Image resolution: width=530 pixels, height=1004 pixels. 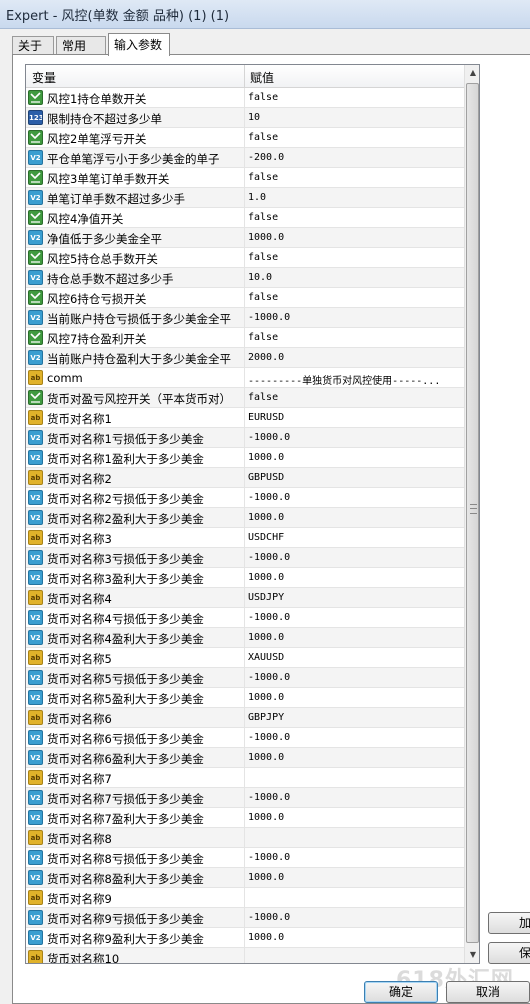 I want to click on parameter-row: ab 货币对名称1 EURUSD, so click(x=245, y=418).